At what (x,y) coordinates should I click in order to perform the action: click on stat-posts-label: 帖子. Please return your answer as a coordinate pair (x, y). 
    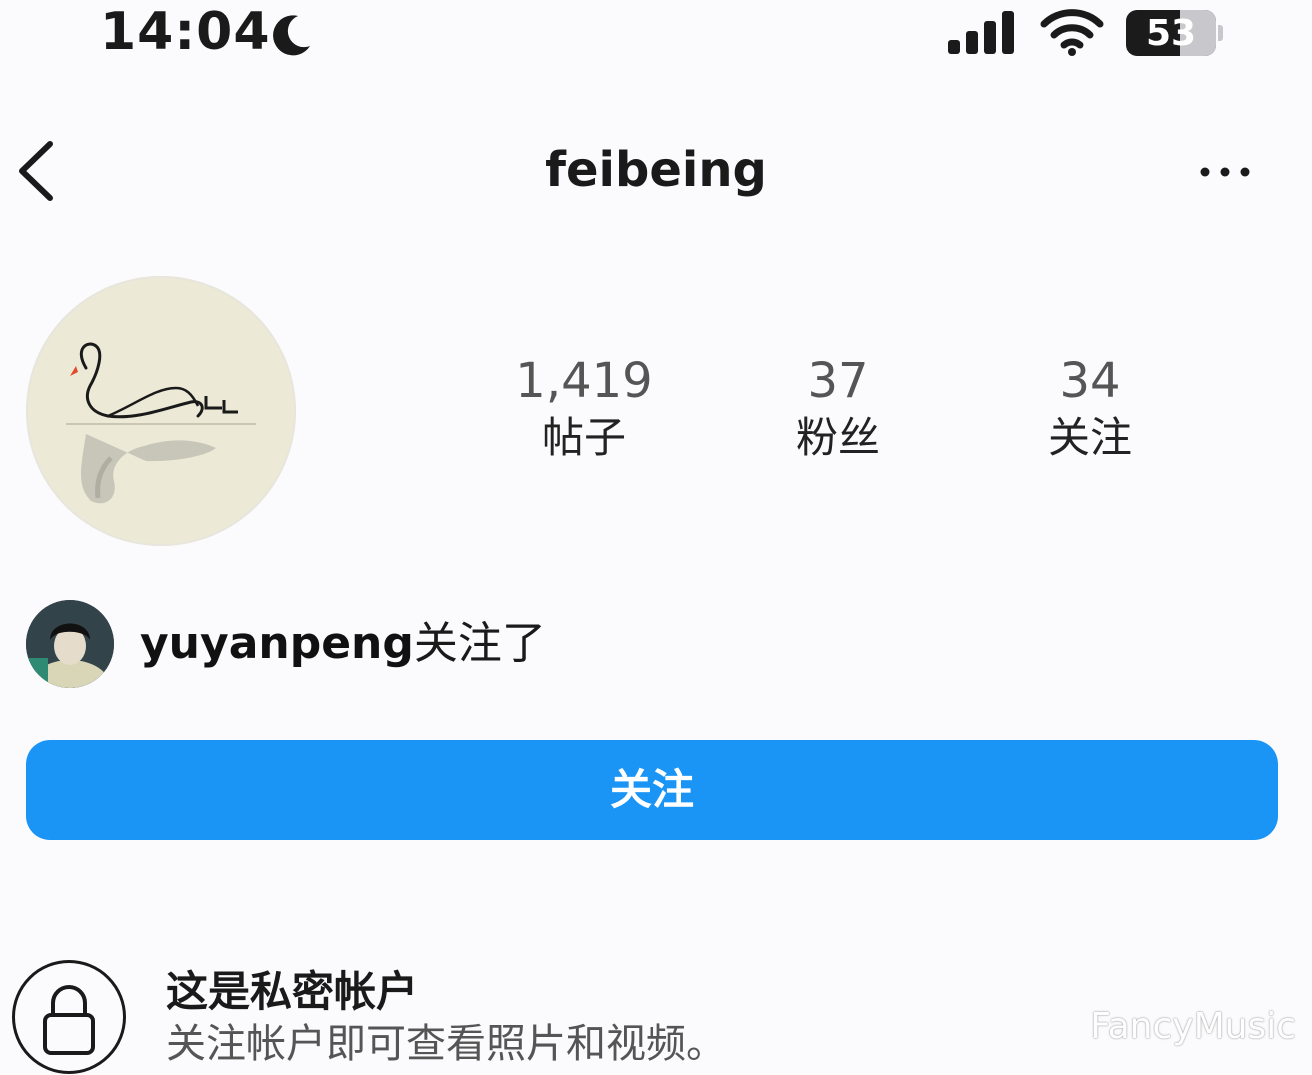
    Looking at the image, I should click on (583, 437).